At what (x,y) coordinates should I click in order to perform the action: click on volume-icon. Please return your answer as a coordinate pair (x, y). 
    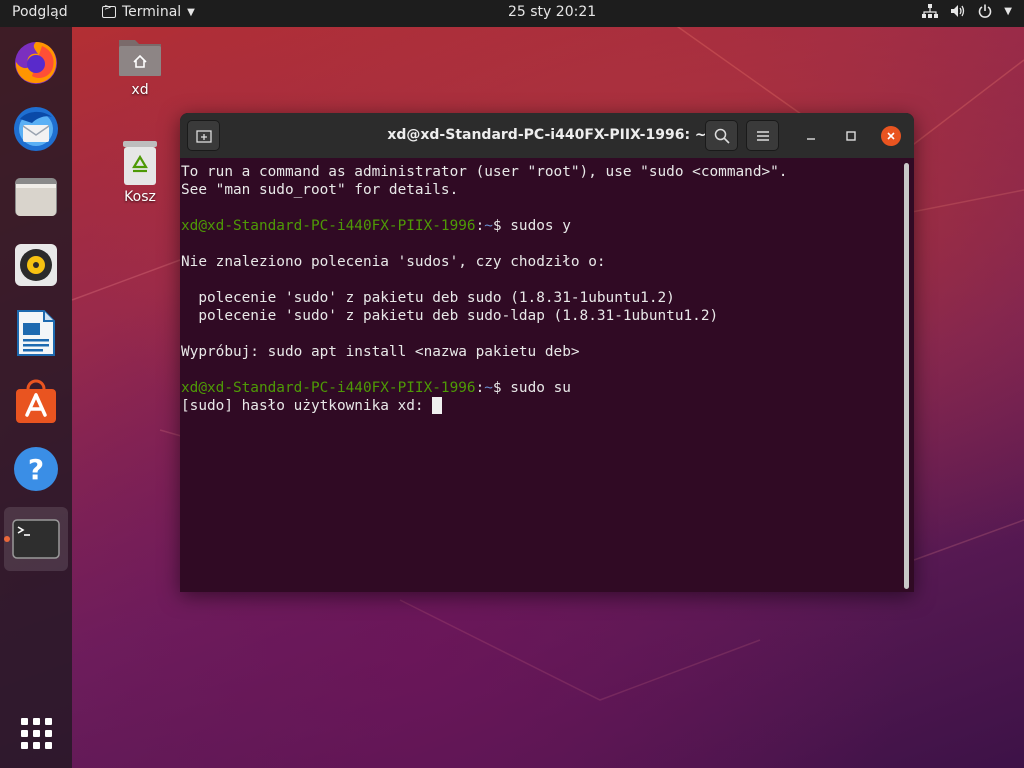
    Looking at the image, I should click on (958, 11).